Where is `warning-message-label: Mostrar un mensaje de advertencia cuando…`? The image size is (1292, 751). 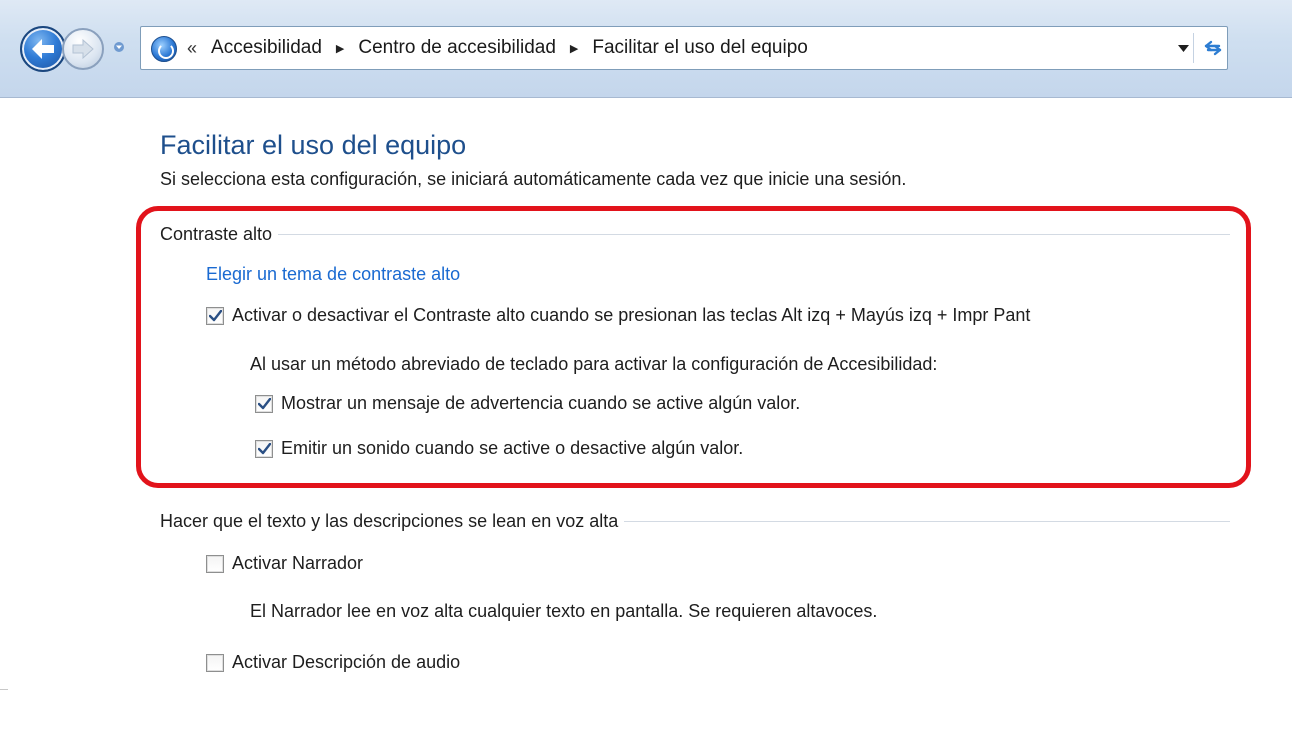 warning-message-label: Mostrar un mensaje de advertencia cuando… is located at coordinates (541, 403).